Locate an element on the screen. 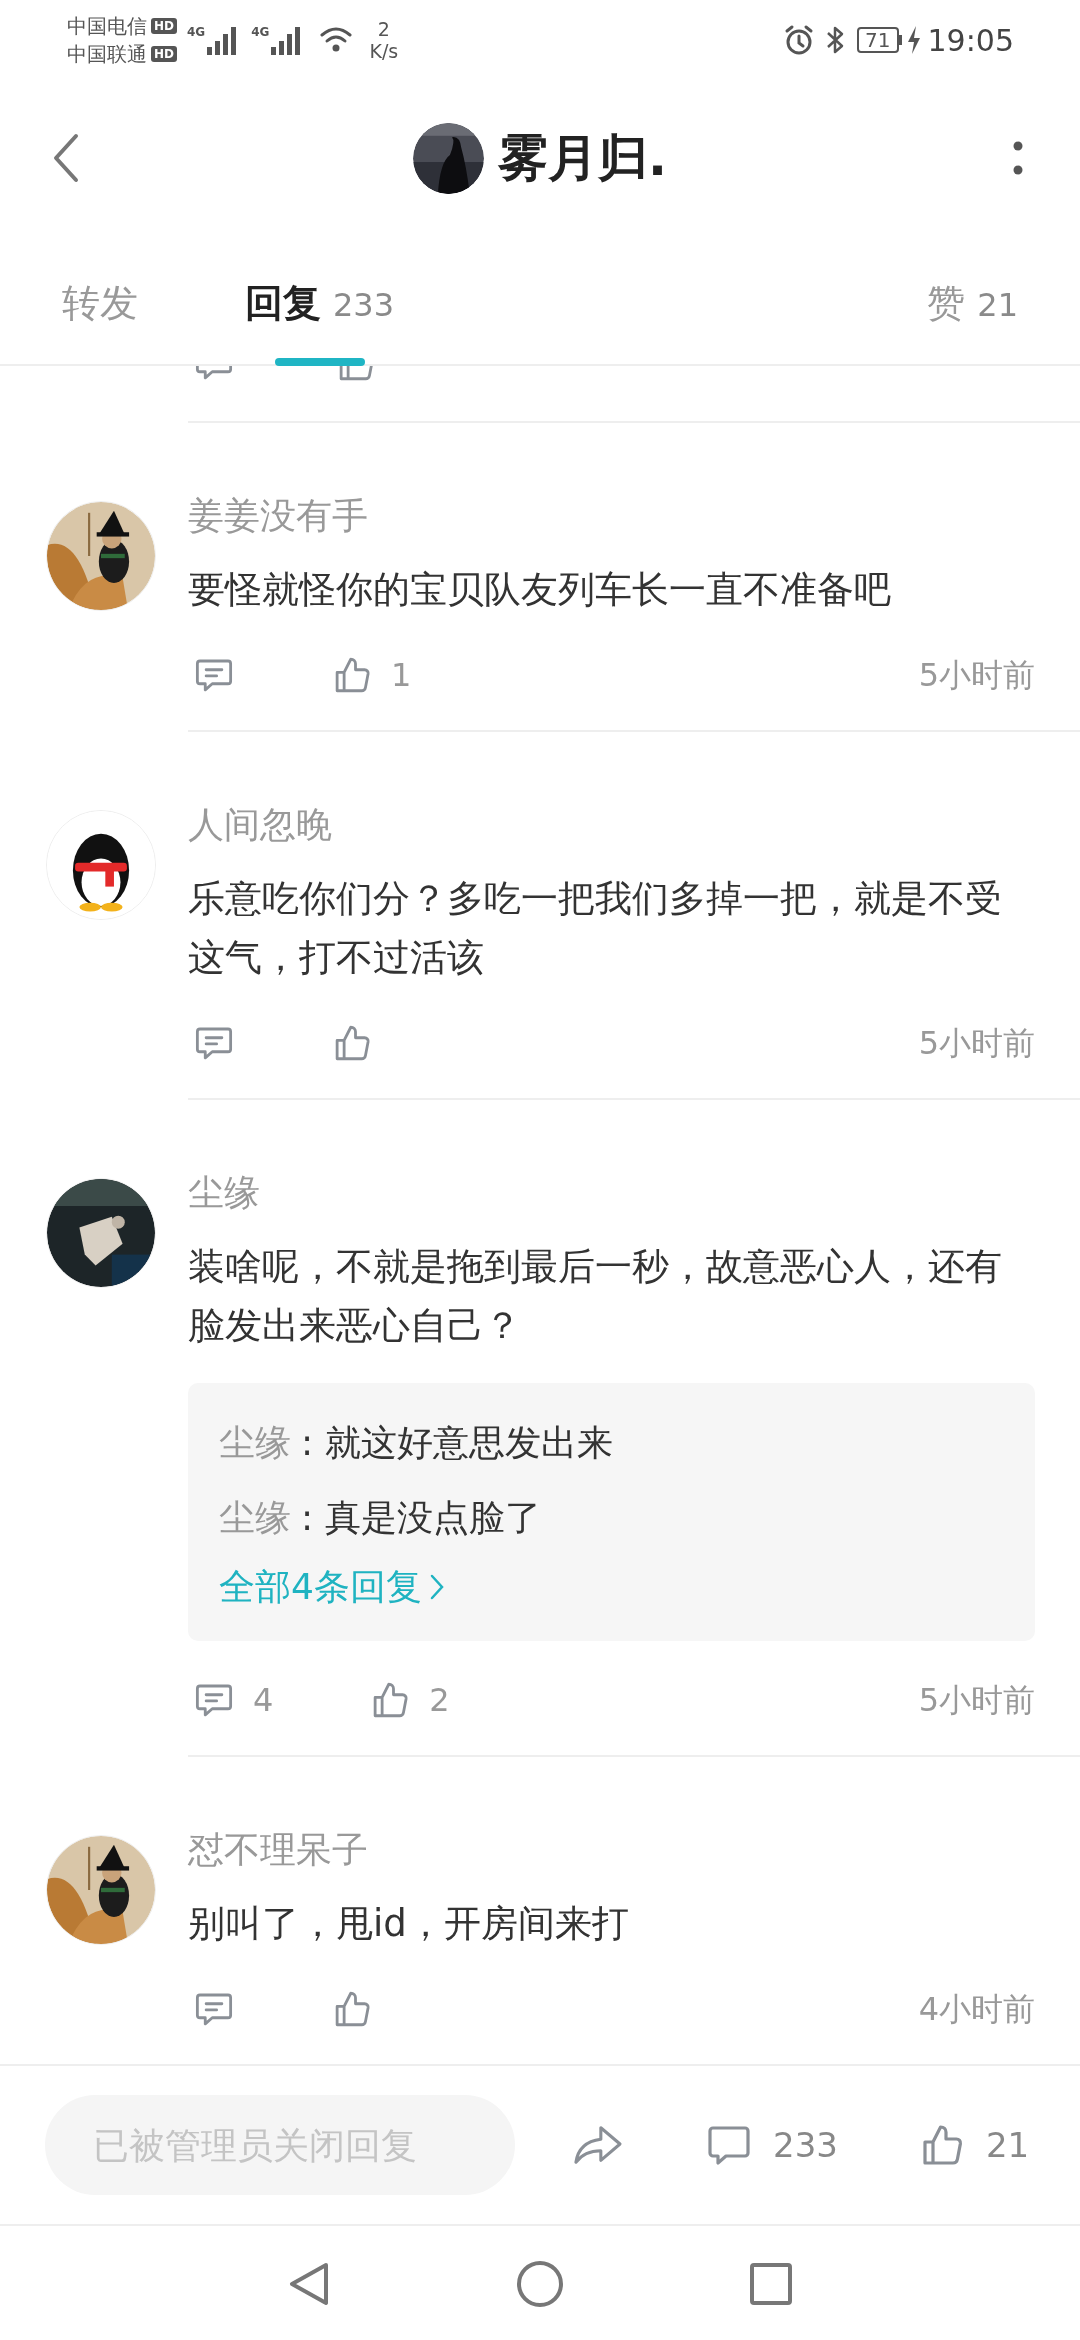 This screenshot has height=2340, width=1080. like-count: 2 is located at coordinates (439, 1700).